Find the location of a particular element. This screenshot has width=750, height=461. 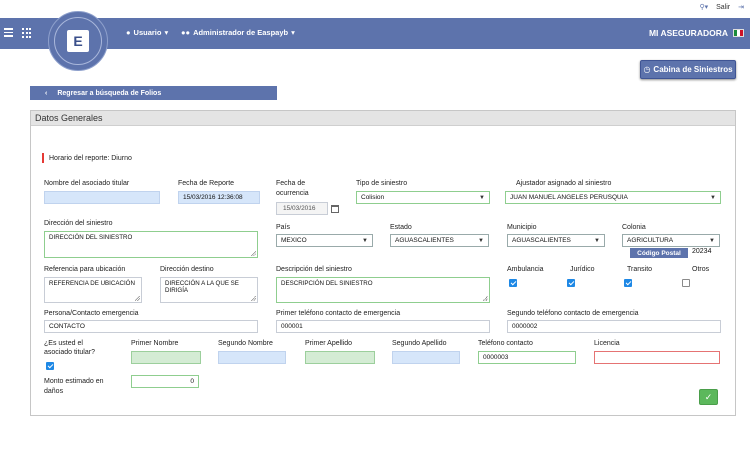

schedule-text: Horario del reporte: Diurno is located at coordinates (90, 158).